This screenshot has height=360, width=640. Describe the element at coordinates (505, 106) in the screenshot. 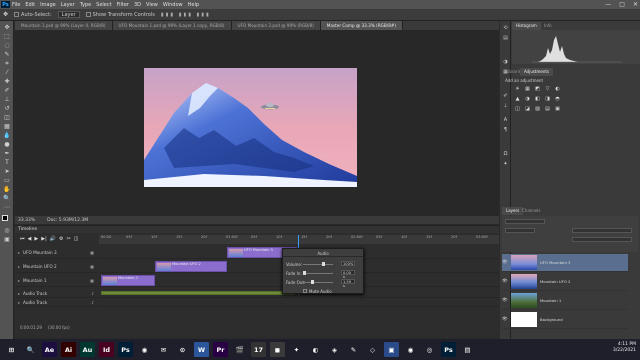

I see `clone-source-icon: ⊥` at that location.